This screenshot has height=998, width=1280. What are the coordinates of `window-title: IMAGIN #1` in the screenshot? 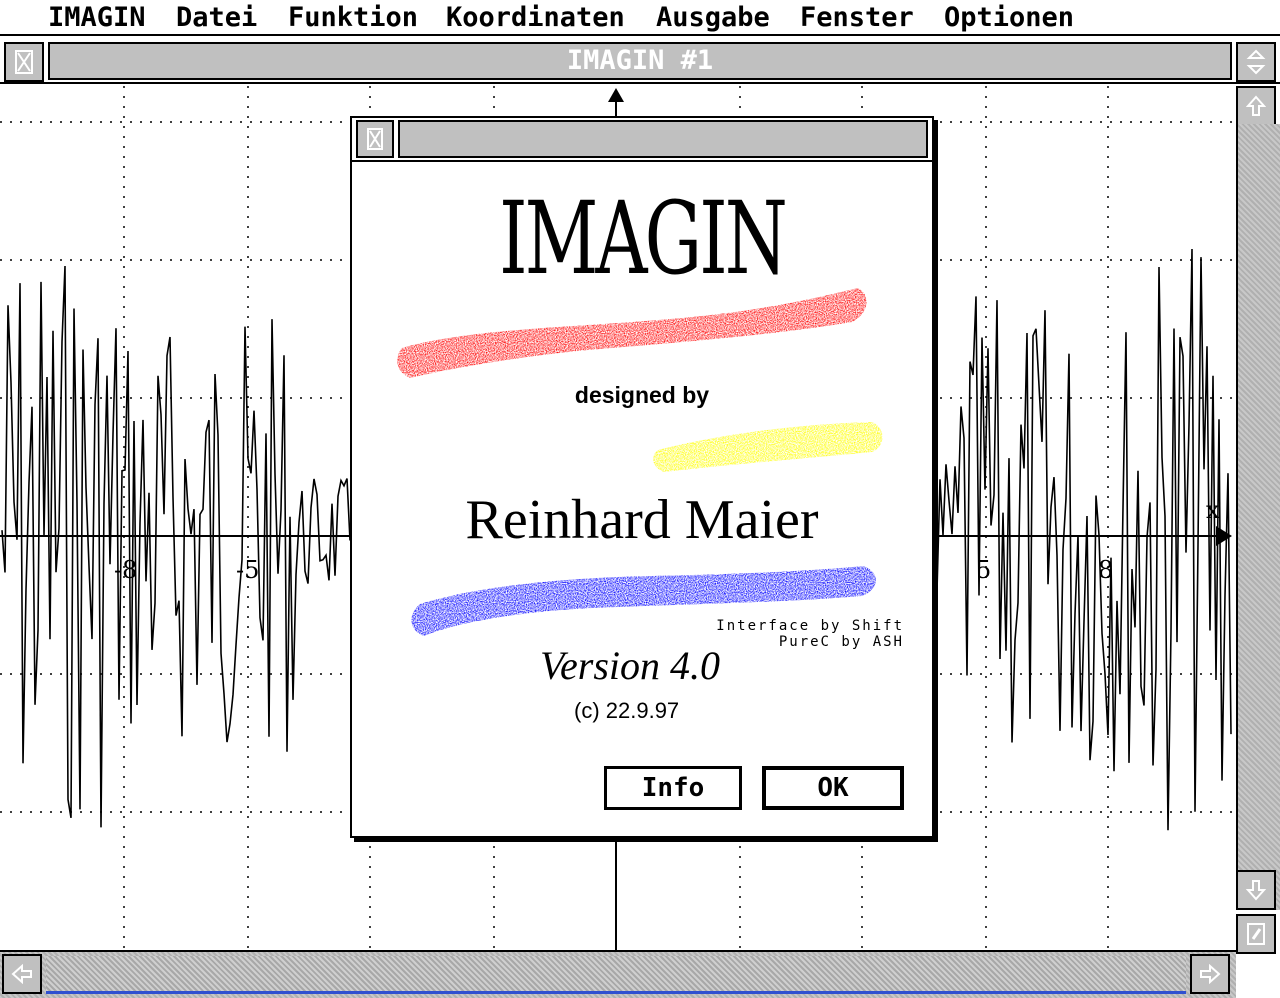 It's located at (640, 61).